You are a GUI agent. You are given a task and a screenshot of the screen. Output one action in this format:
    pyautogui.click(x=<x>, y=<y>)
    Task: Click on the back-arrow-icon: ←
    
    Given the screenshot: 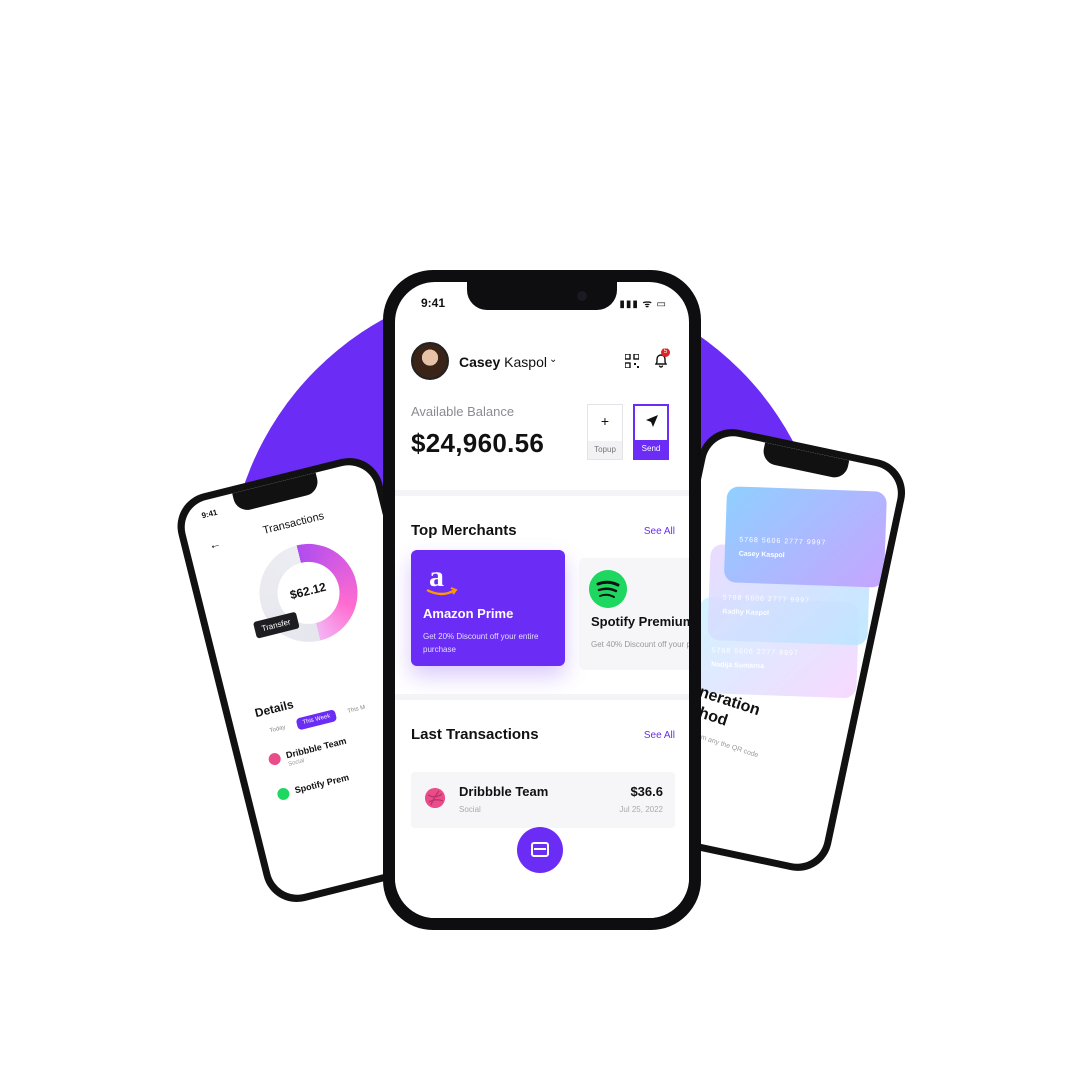 What is the action you would take?
    pyautogui.click(x=214, y=544)
    